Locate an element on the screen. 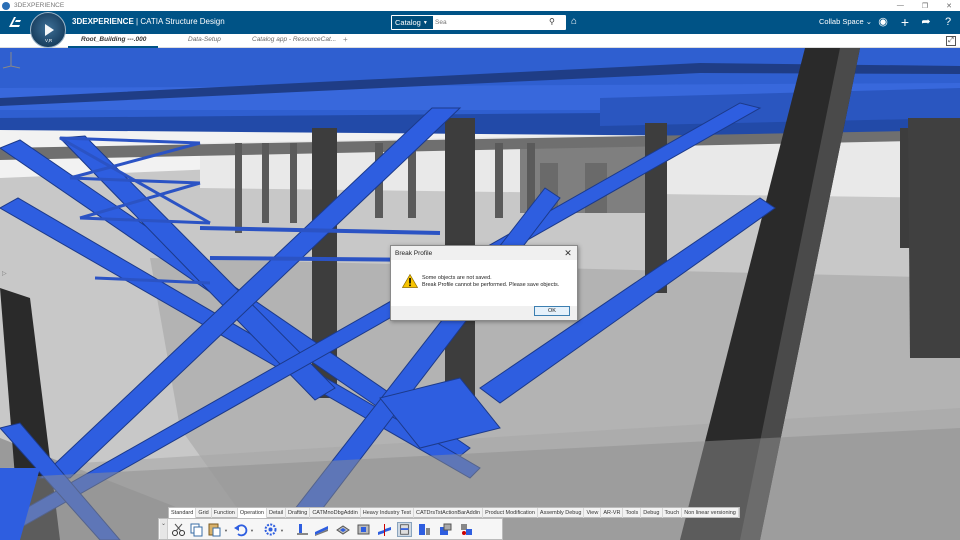 This screenshot has height=540, width=960. close-window-button: ✕ is located at coordinates (949, 6).